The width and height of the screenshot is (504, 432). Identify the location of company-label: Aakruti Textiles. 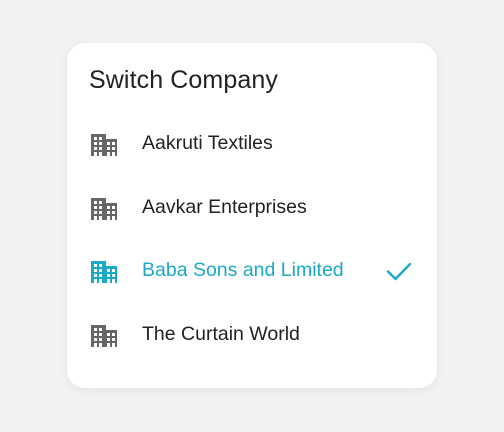
(207, 143).